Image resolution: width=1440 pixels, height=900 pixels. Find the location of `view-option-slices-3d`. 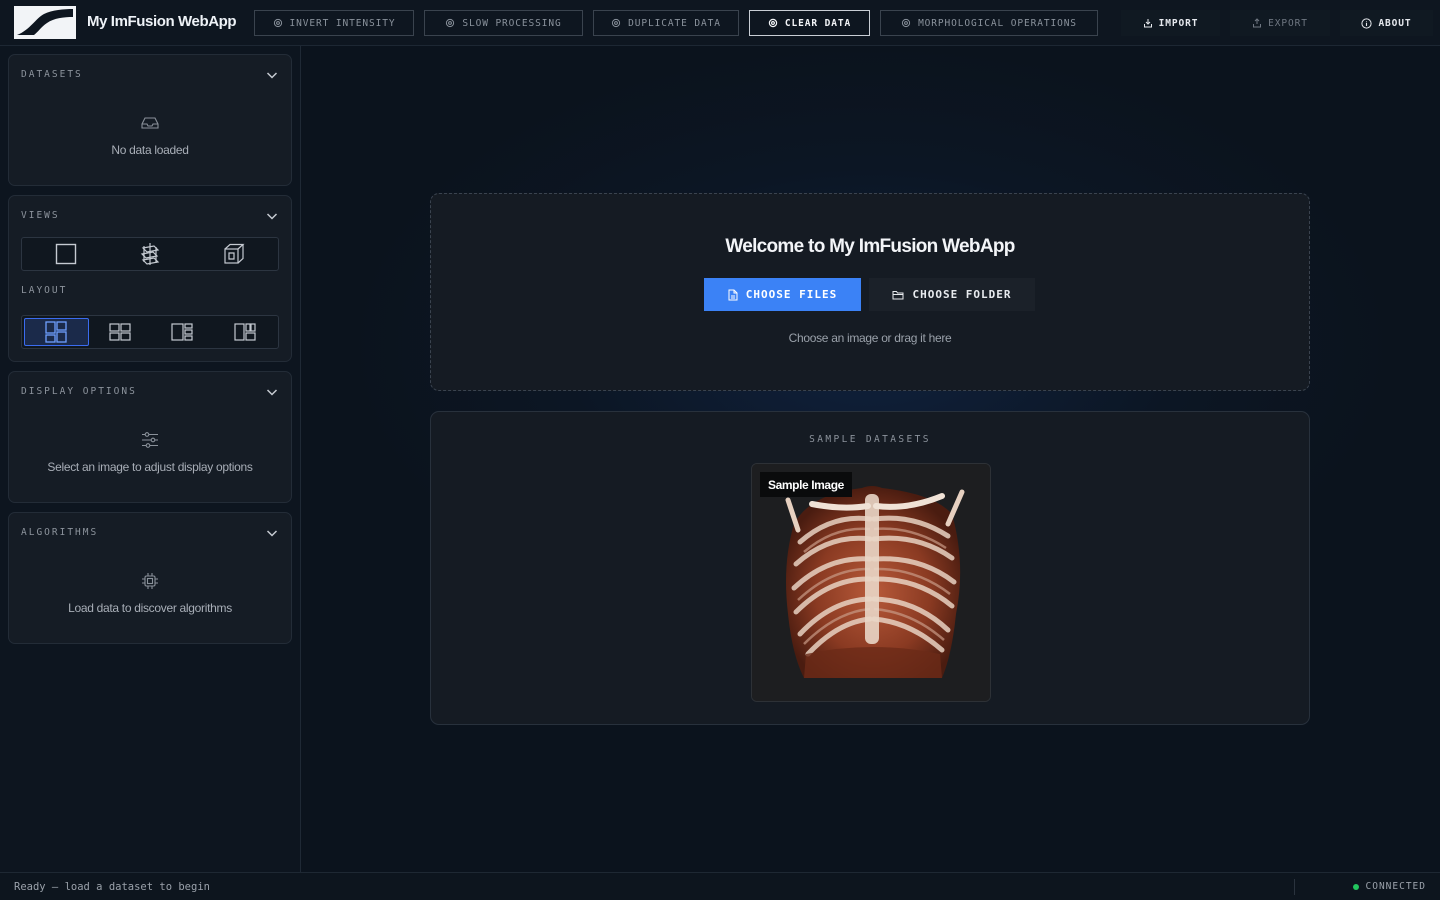

view-option-slices-3d is located at coordinates (150, 254).